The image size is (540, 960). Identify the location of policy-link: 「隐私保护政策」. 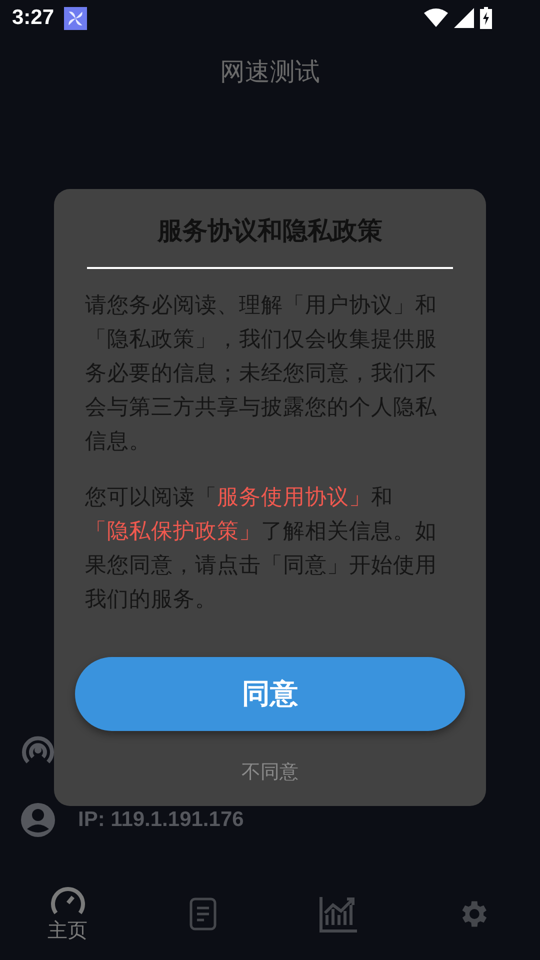
(173, 531).